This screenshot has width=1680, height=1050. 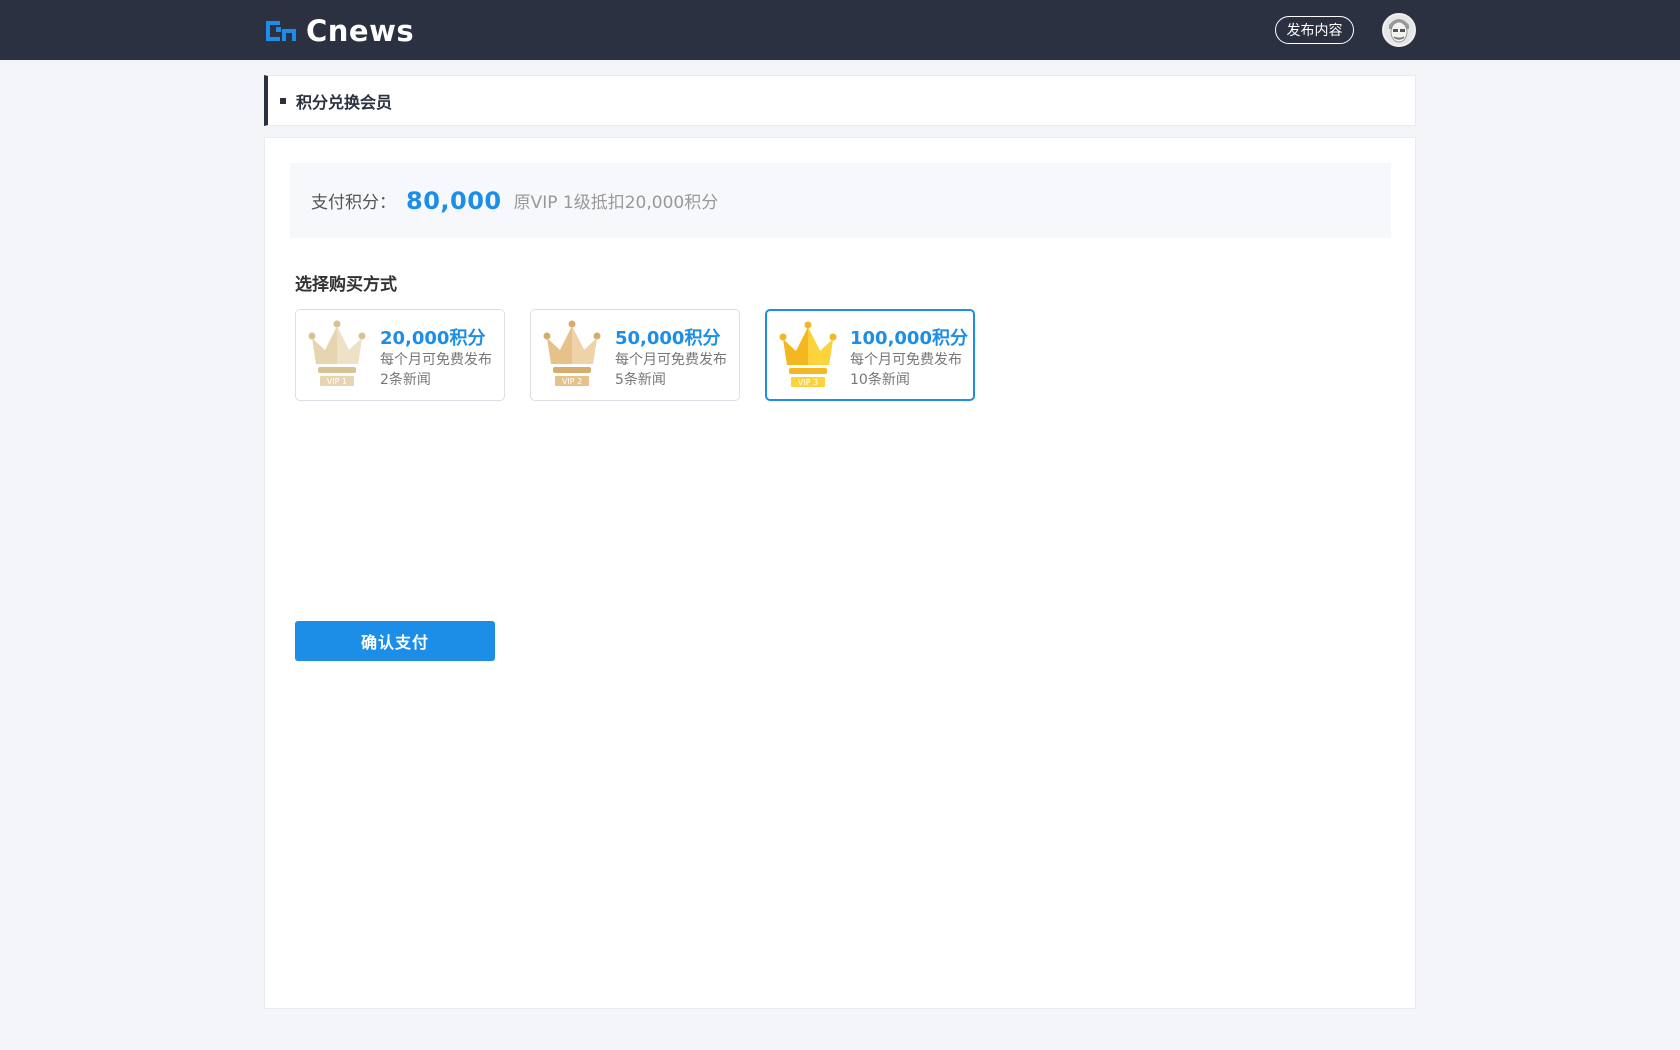 What do you see at coordinates (283, 100) in the screenshot?
I see `title-square-icon` at bounding box center [283, 100].